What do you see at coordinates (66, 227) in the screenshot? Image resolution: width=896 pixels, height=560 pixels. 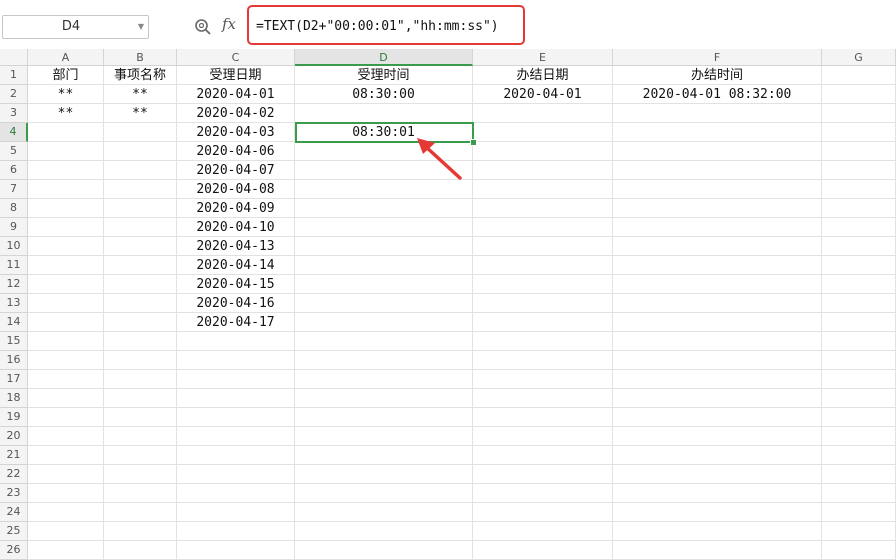 I see `cell-A9` at bounding box center [66, 227].